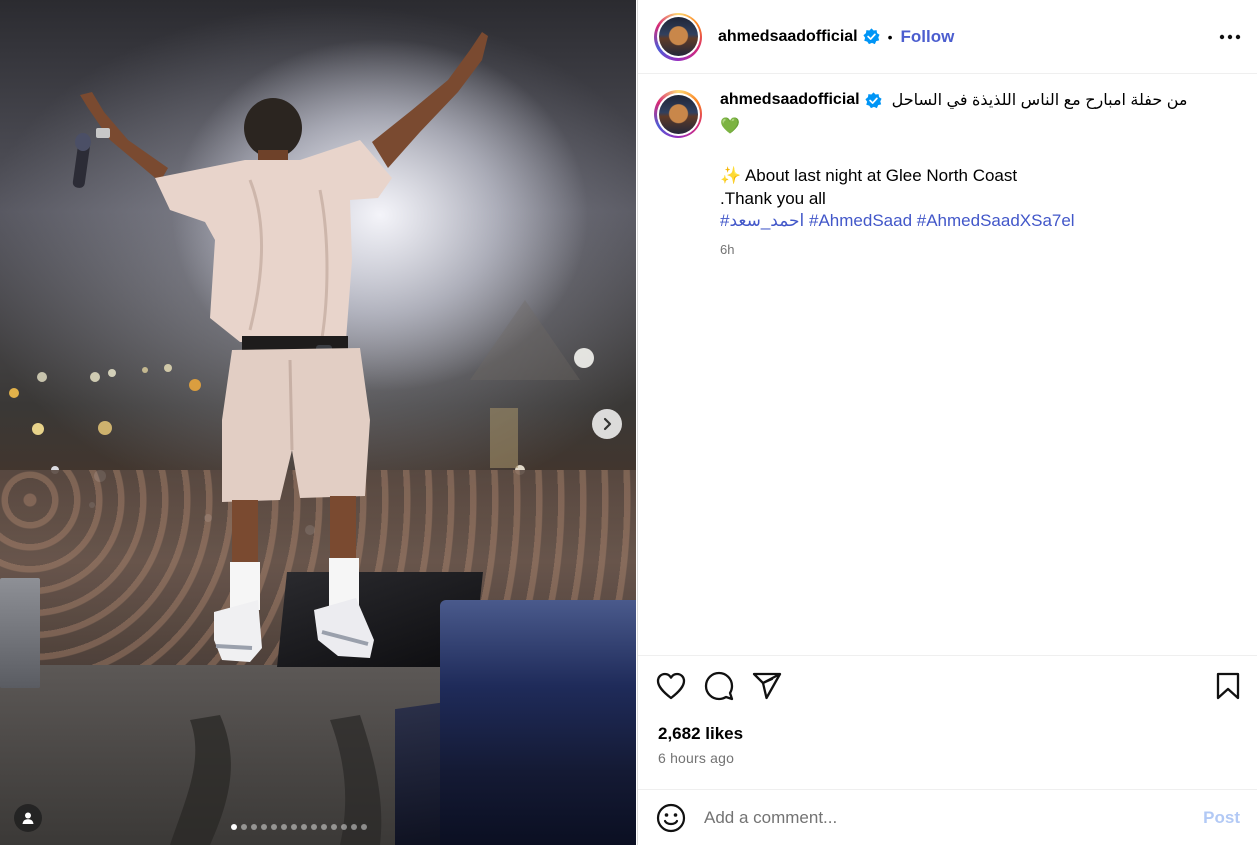 The width and height of the screenshot is (1257, 845). What do you see at coordinates (1221, 818) in the screenshot?
I see `post-comment-button: Post` at bounding box center [1221, 818].